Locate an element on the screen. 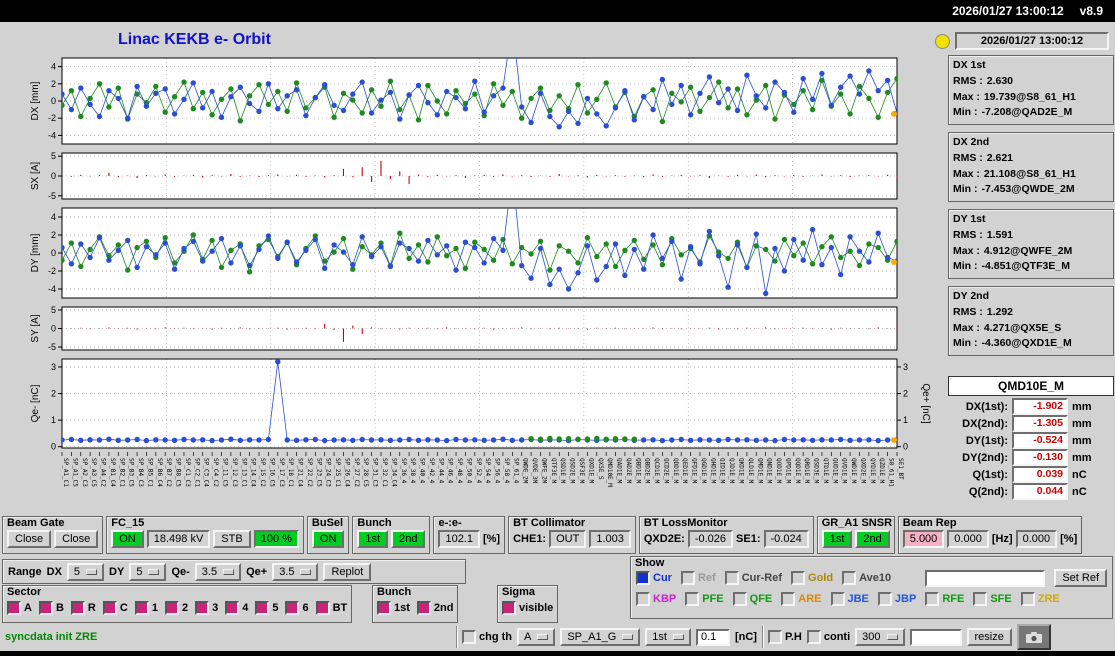 The image size is (1115, 656). ref-file-input is located at coordinates (985, 578).